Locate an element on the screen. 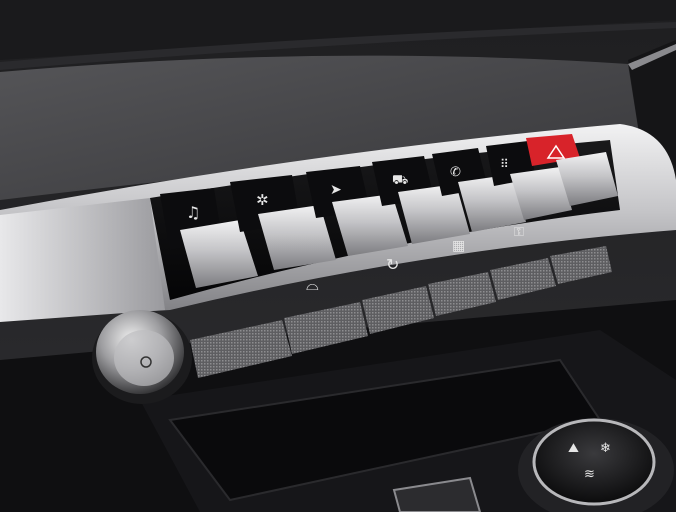 The height and width of the screenshot is (512, 676). windshield-defrost-icon: ⌓ is located at coordinates (312, 284).